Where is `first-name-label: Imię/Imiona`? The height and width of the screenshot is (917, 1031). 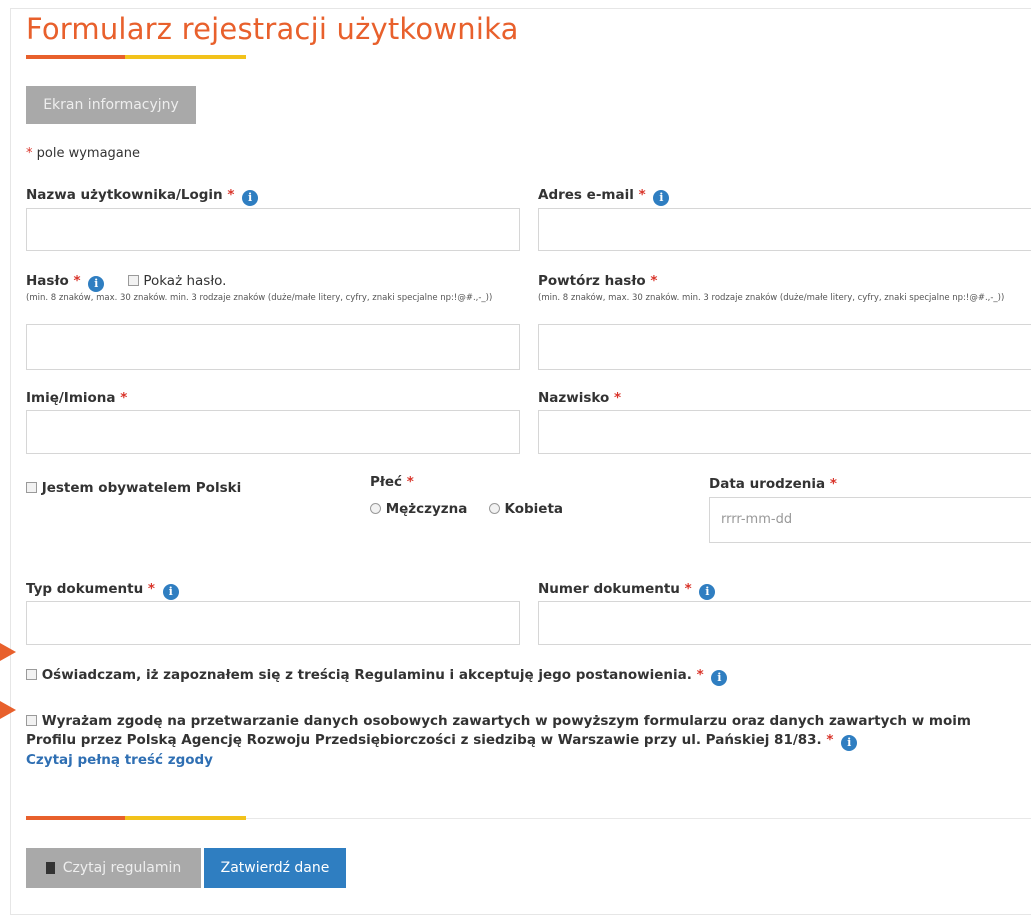
first-name-label: Imię/Imiona is located at coordinates (71, 398).